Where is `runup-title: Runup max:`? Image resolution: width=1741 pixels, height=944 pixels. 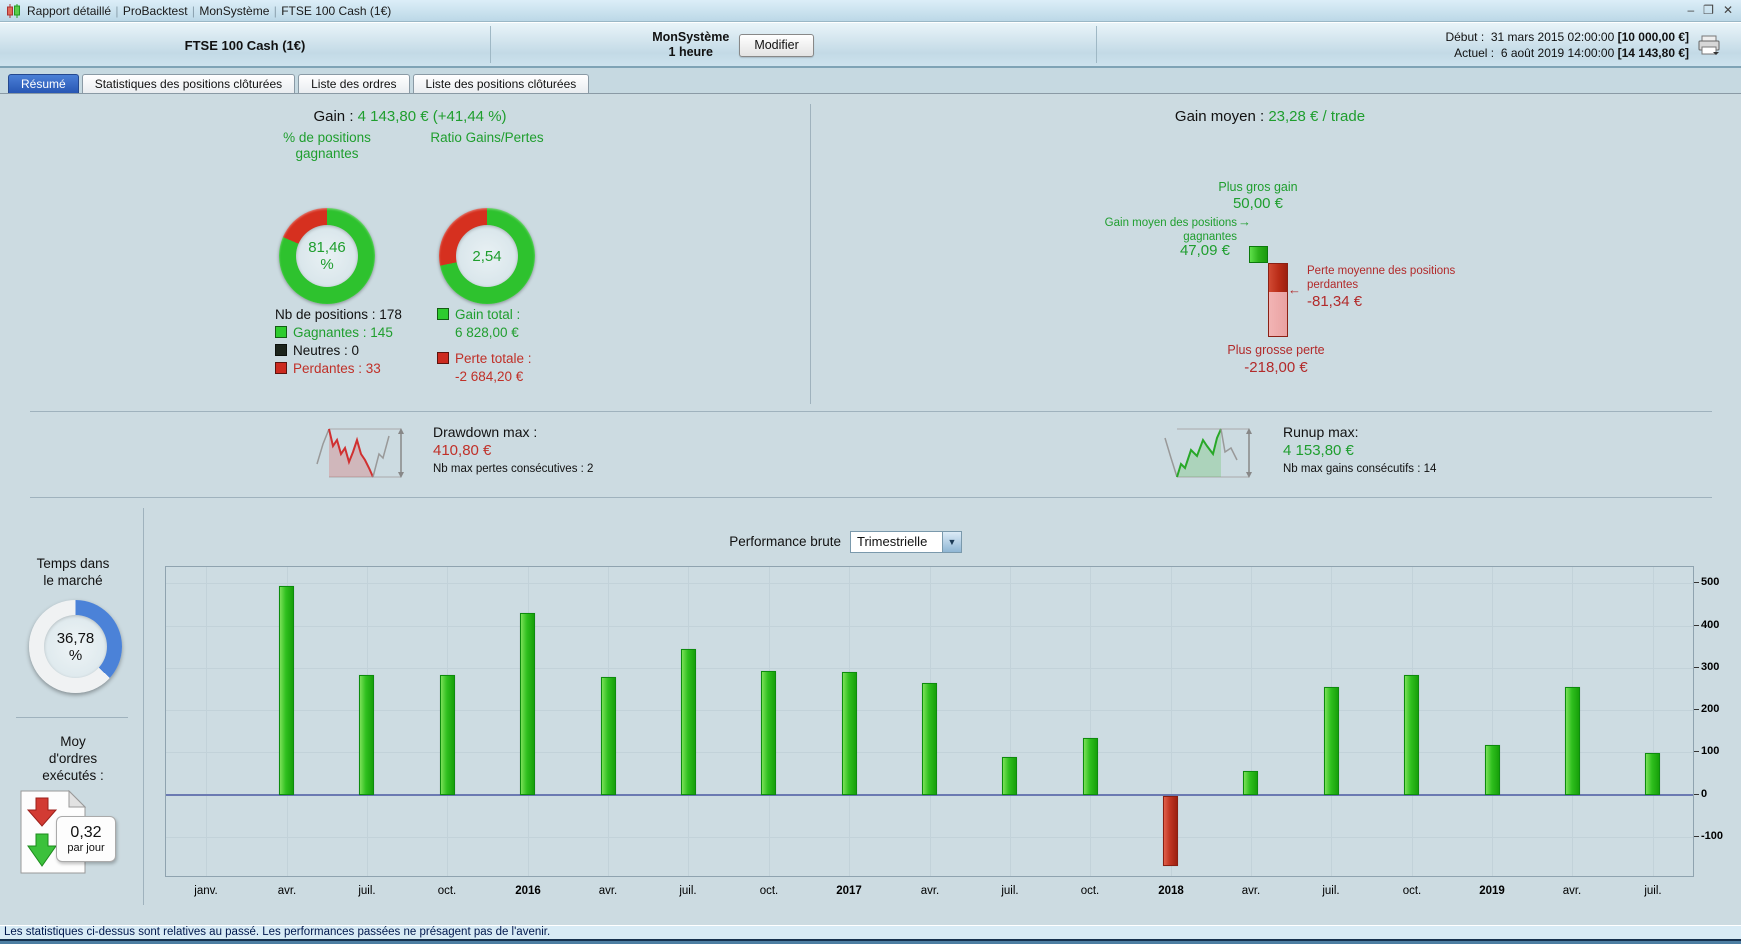
runup-title: Runup max: is located at coordinates (1321, 432).